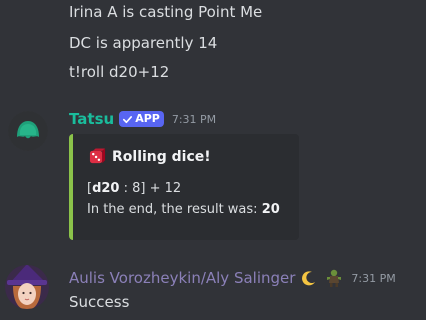 The width and height of the screenshot is (426, 320). I want to click on embed-title: Rolling dice!, so click(150, 156).